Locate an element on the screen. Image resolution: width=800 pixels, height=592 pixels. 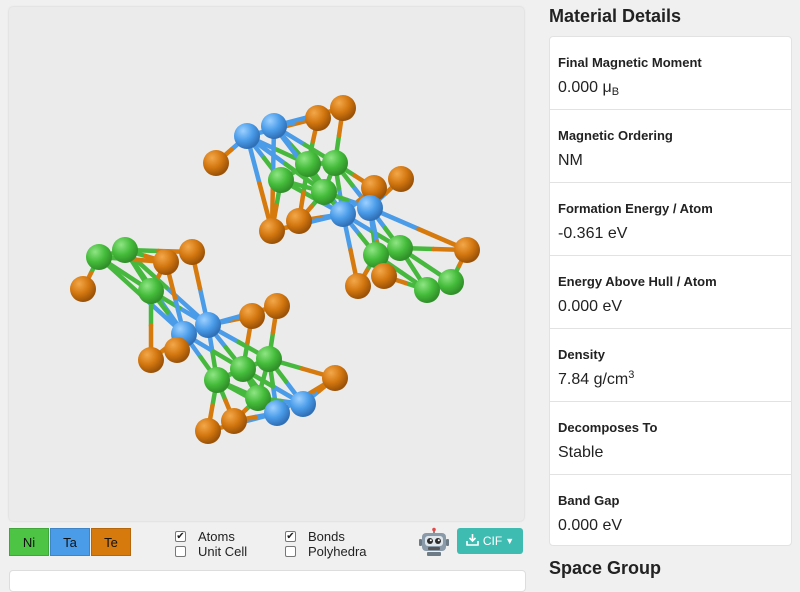
bonds-checkbox: ✔ is located at coordinates (290, 536).